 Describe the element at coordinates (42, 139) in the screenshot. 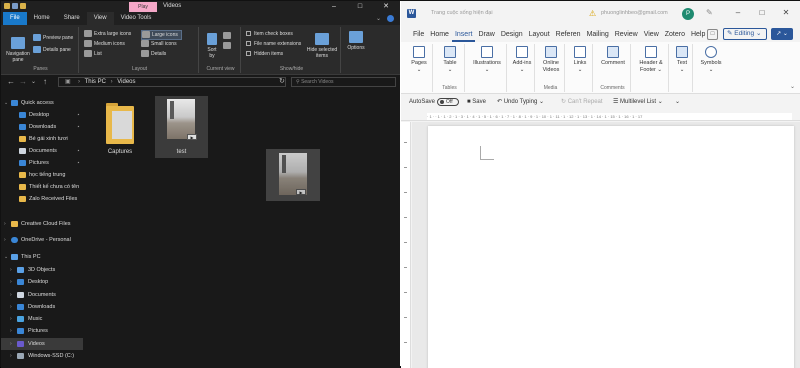

I see `nav-be-gai: Bé gái xinh tươi` at that location.